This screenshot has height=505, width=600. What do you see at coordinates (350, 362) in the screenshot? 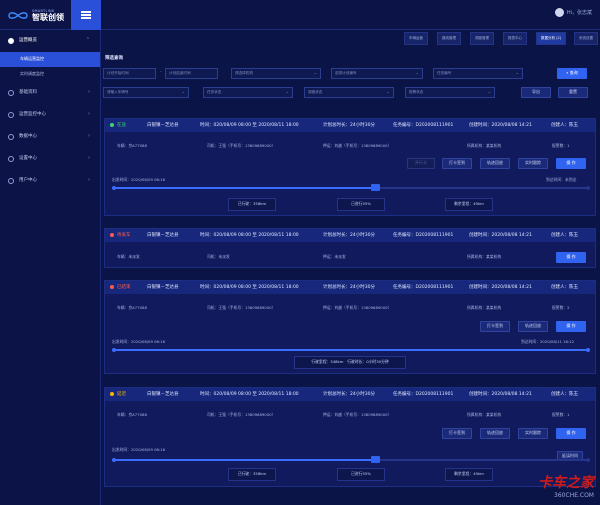
I see `trip-summary: 行驶里程：348km 行驶时长：0小时30分钟` at bounding box center [350, 362].